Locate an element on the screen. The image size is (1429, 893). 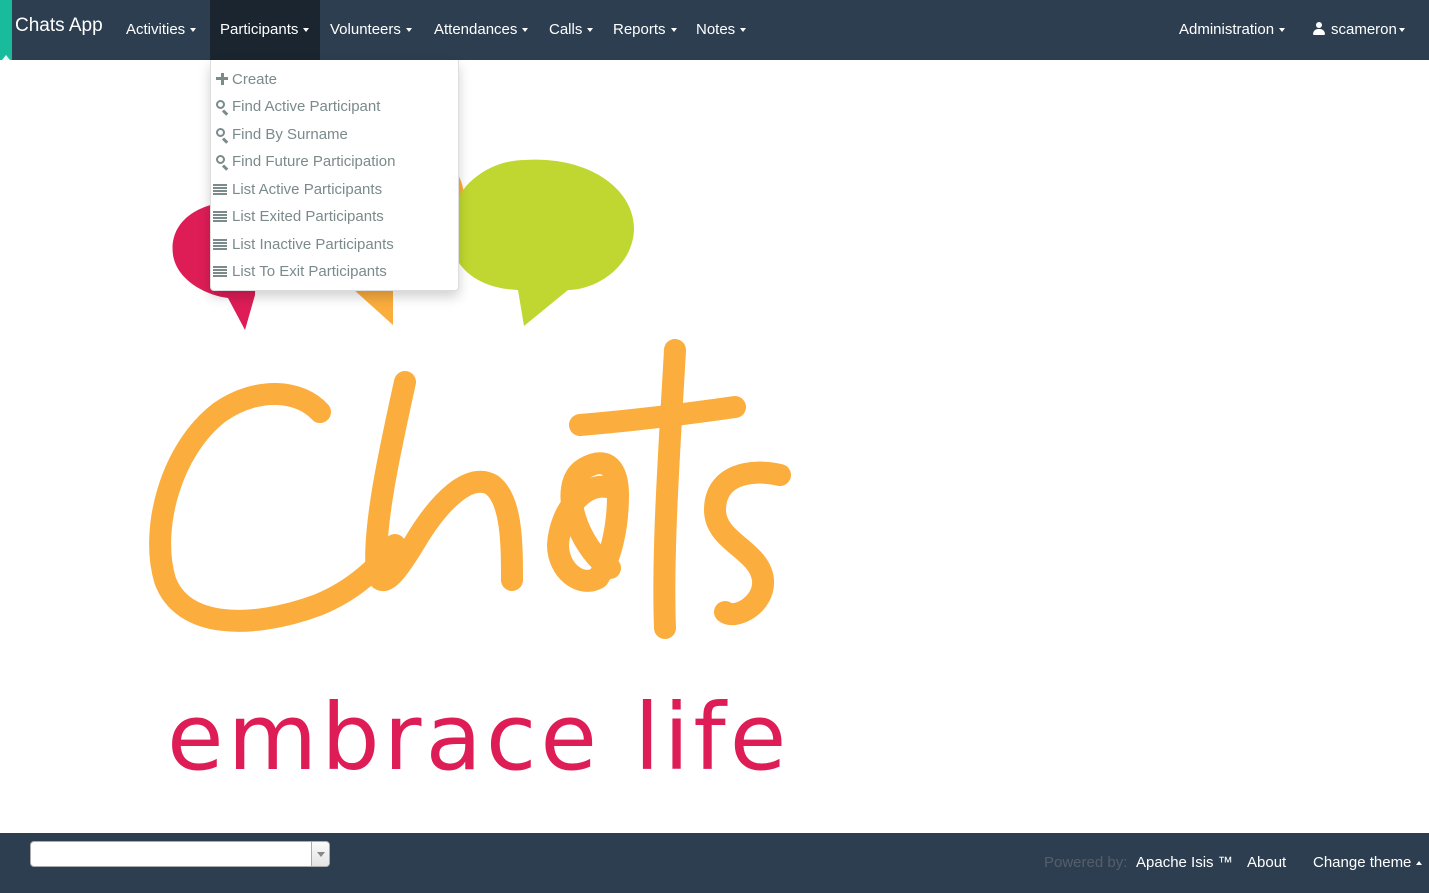
nav-menu-administration: Administration is located at coordinates (1232, 30).